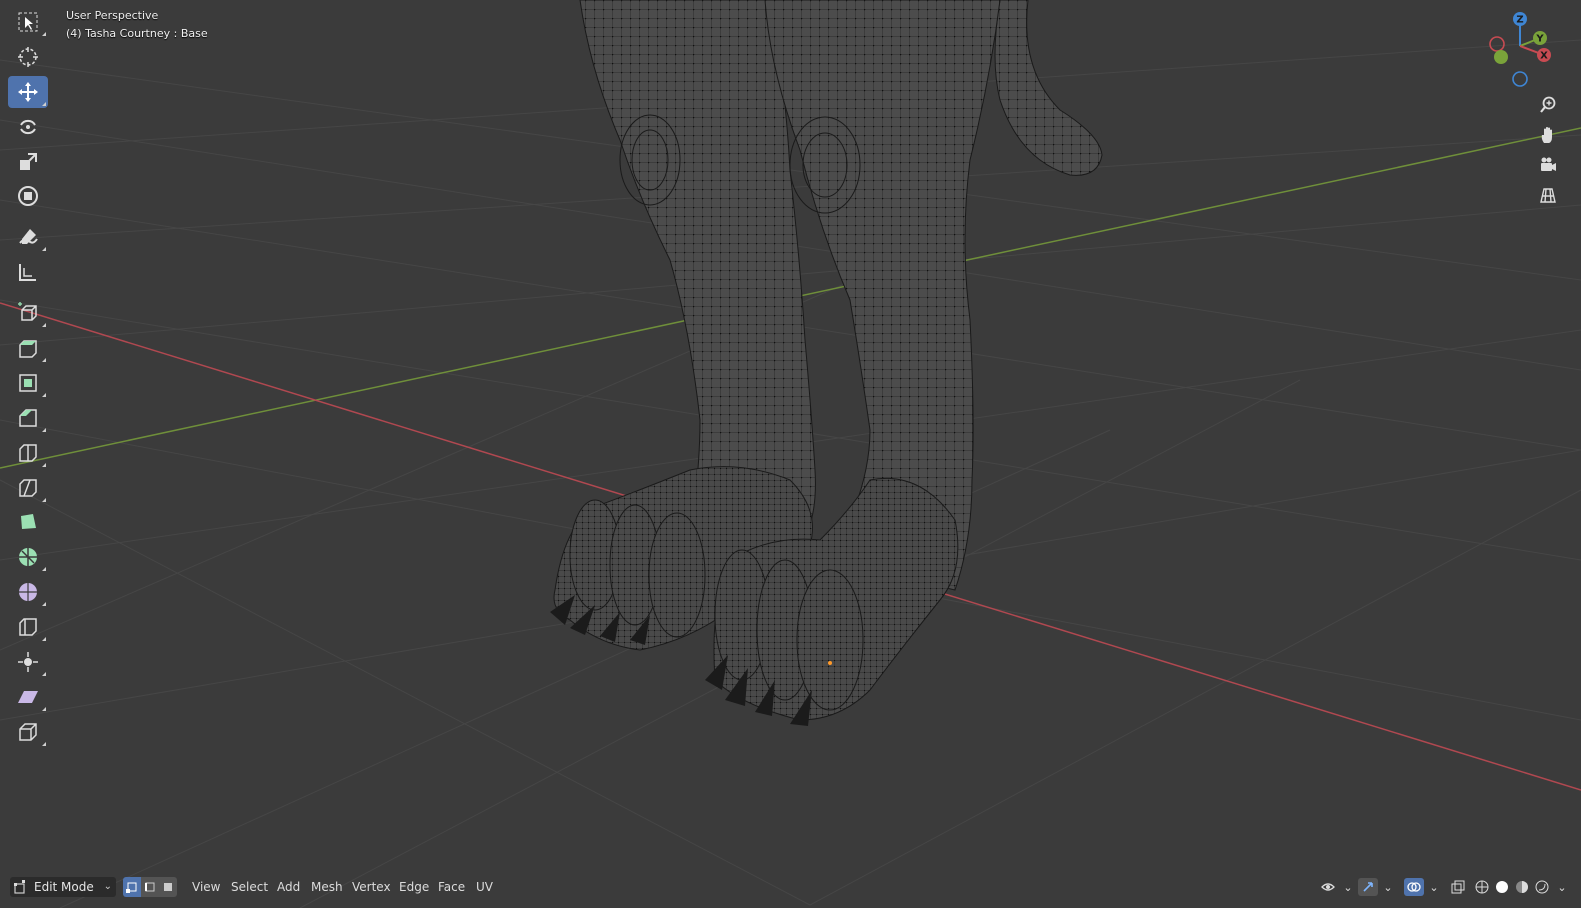 This screenshot has height=908, width=1581. I want to click on ortho-toggle-button, so click(1548, 195).